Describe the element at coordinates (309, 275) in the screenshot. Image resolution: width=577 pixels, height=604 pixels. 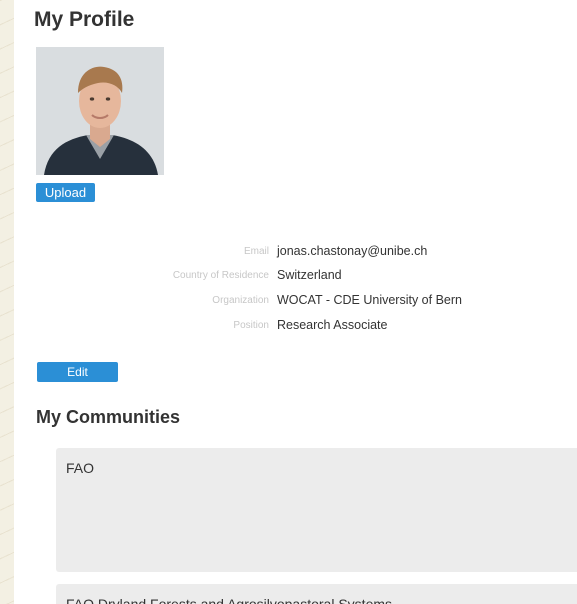
I see `country-value: Switzerland` at that location.